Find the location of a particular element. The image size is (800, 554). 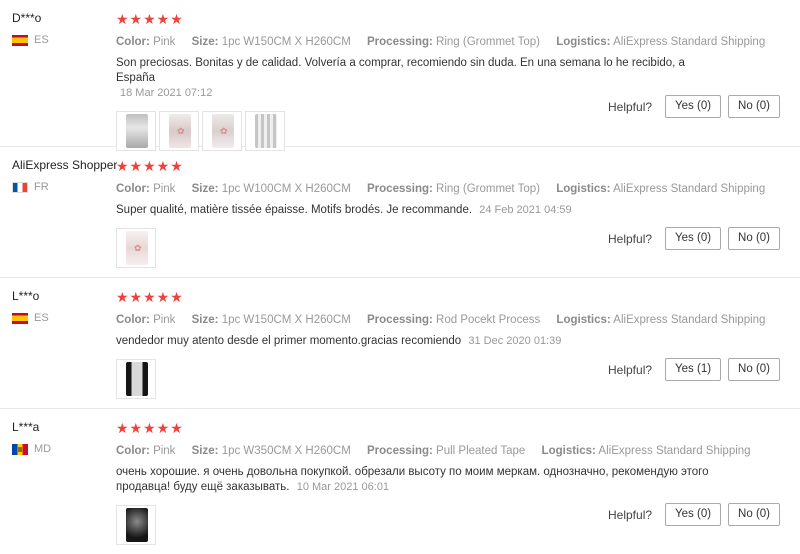

country-code: FR is located at coordinates (41, 187).